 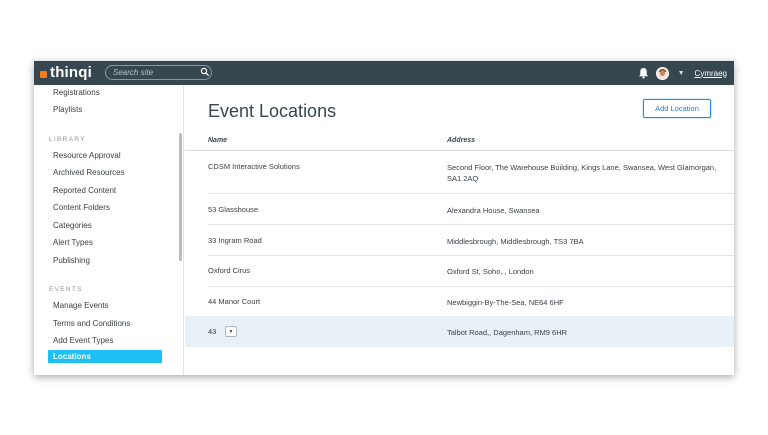 What do you see at coordinates (515, 241) in the screenshot?
I see `location-address: Middlesbrough, Middlesbrough, TS3 7BA` at bounding box center [515, 241].